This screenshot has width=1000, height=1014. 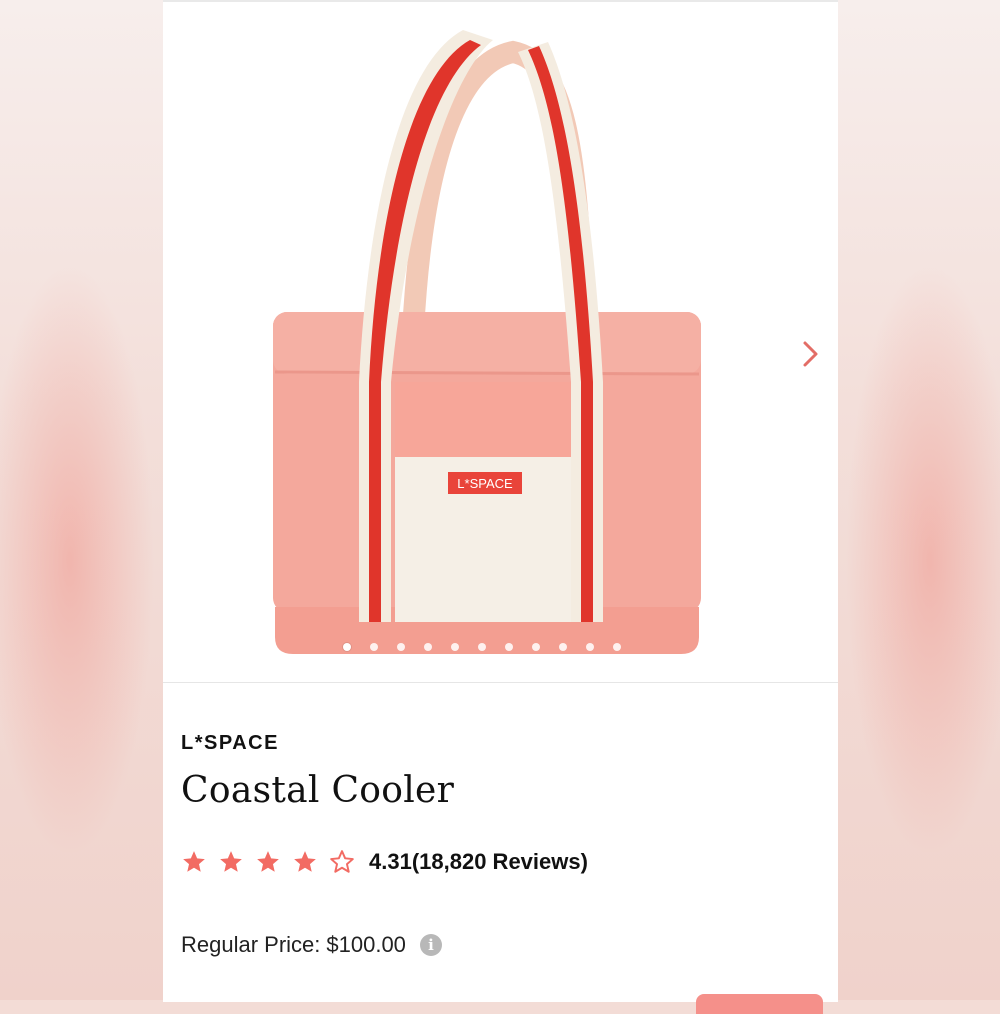 What do you see at coordinates (810, 354) in the screenshot?
I see `chevron-right-icon` at bounding box center [810, 354].